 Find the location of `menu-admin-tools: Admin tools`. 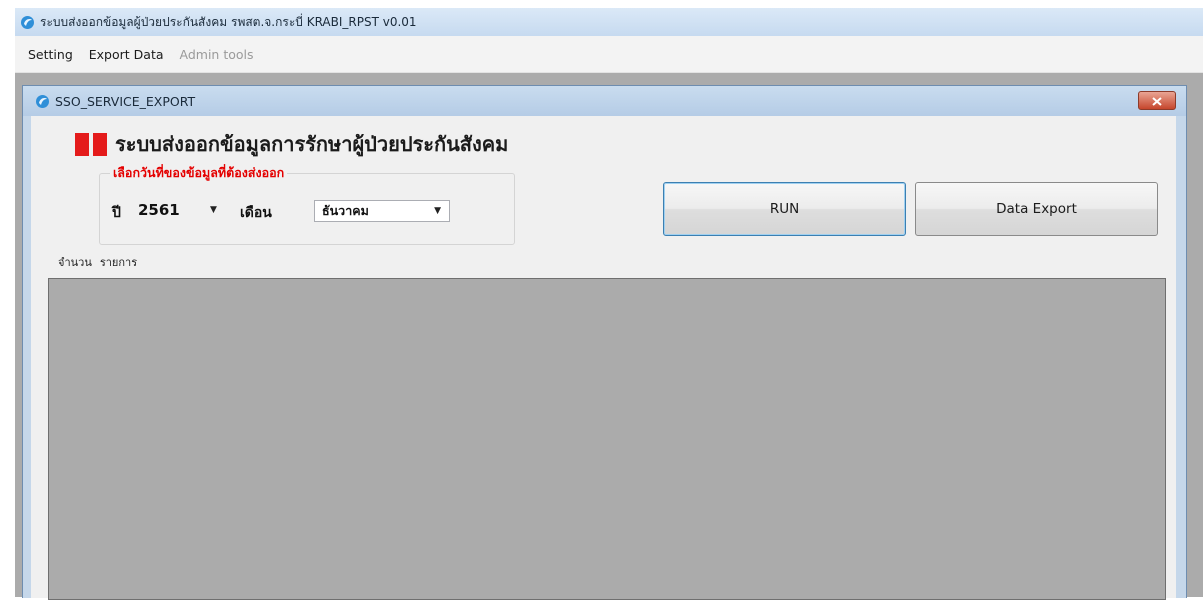

menu-admin-tools: Admin tools is located at coordinates (216, 54).